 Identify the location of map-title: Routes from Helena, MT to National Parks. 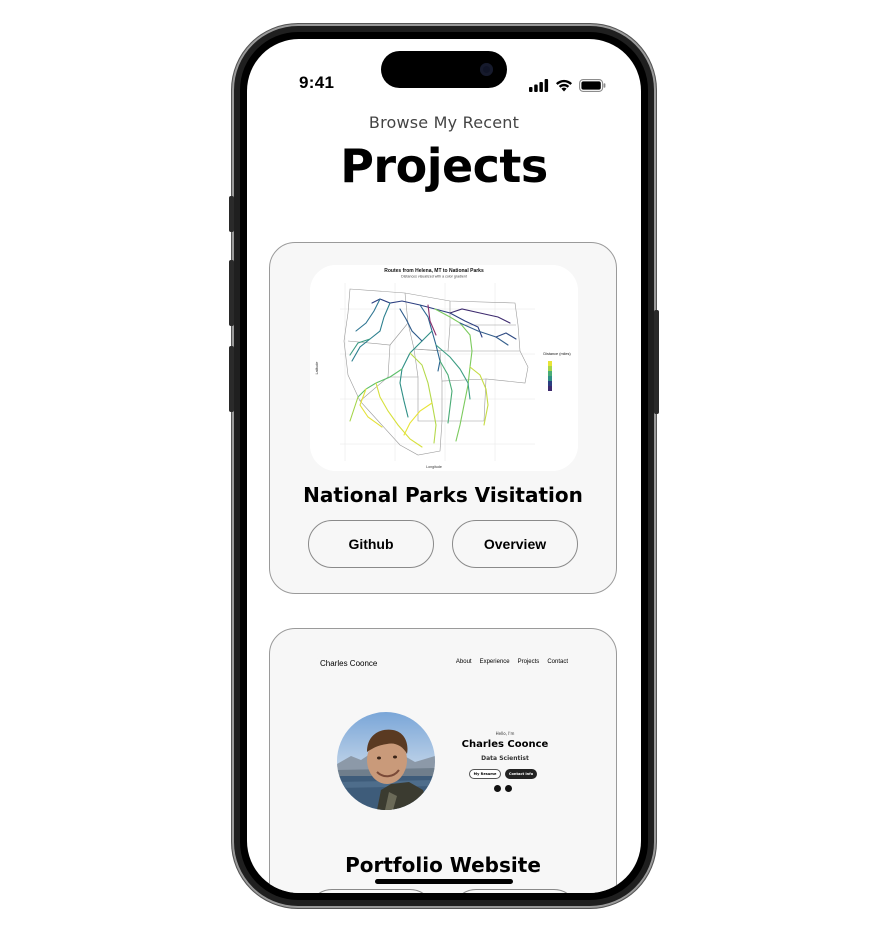
(434, 271).